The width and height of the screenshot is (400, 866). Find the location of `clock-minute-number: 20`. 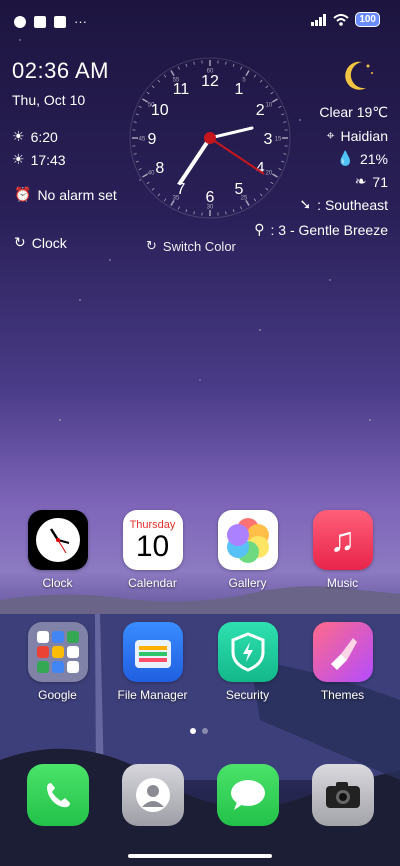

clock-minute-number: 20 is located at coordinates (269, 174).